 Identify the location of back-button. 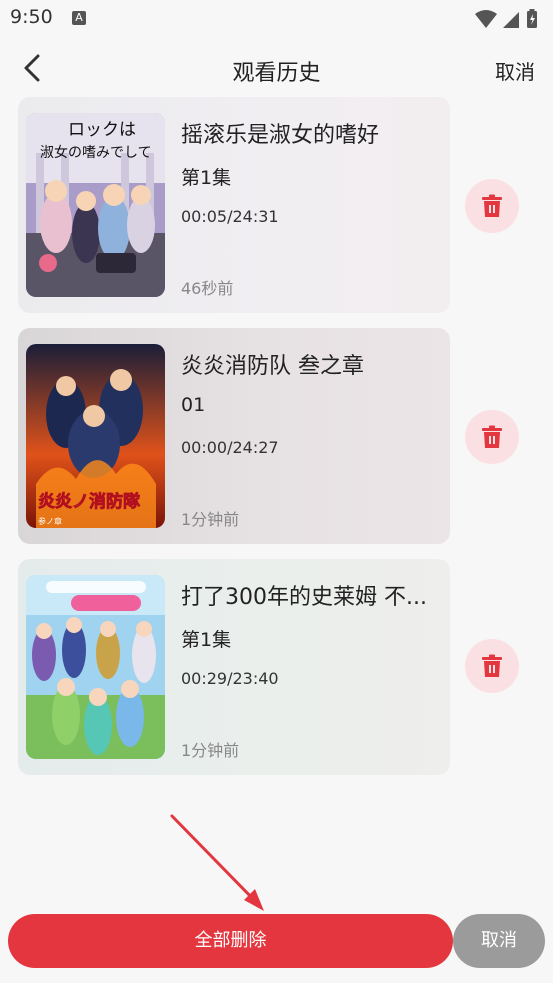
(34, 68).